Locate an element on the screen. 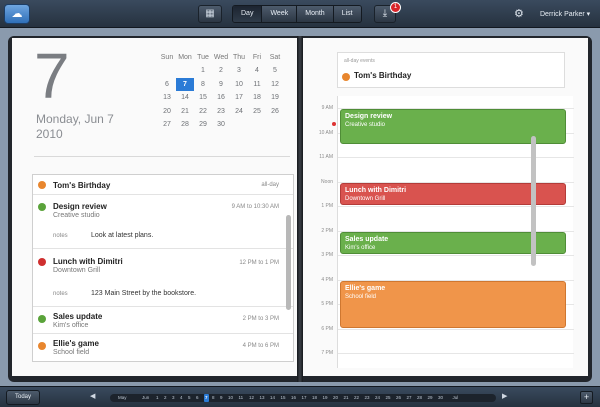 Image resolution: width=600 pixels, height=407 pixels. mini-calendar-day: 16 is located at coordinates (221, 98).